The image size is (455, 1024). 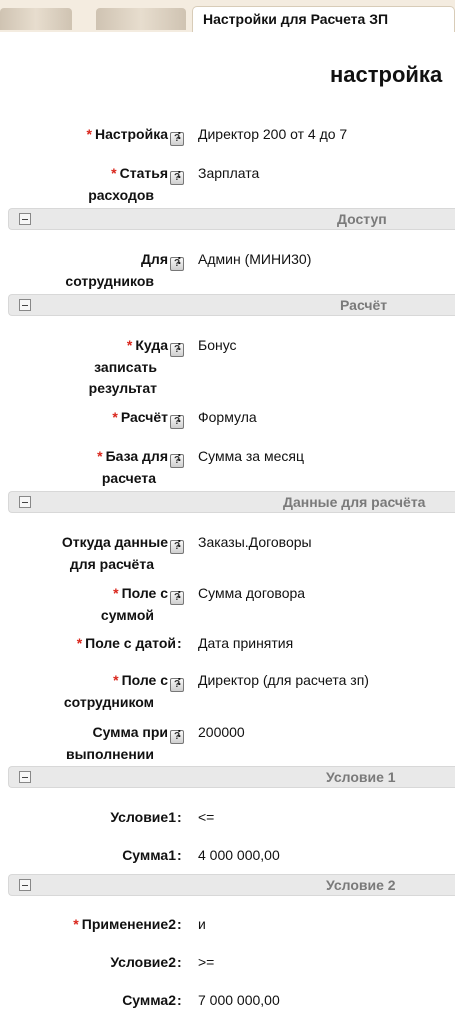 I want to click on value-expense: Зарплата, so click(x=228, y=173).